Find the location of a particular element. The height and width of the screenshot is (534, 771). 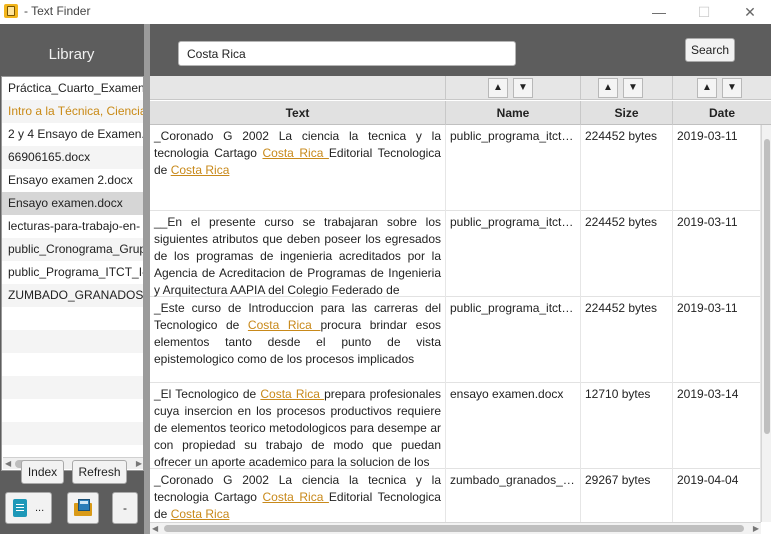

column-header-size: Size is located at coordinates (627, 113).